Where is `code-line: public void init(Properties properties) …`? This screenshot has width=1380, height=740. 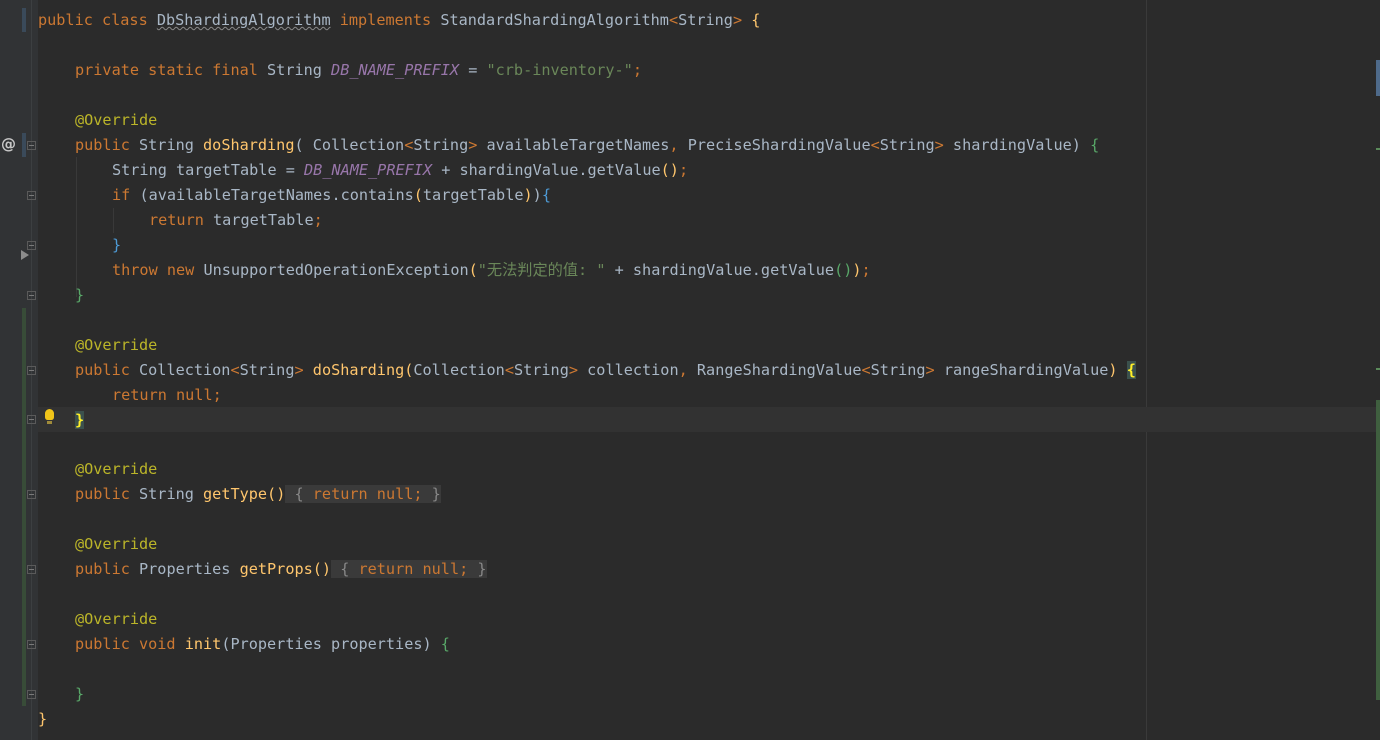 code-line: public void init(Properties properties) … is located at coordinates (244, 644).